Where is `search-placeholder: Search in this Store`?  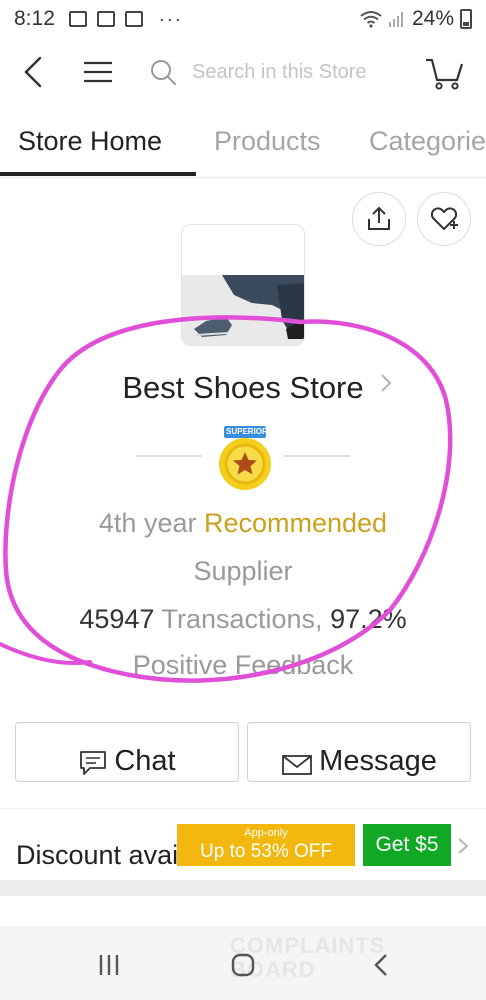 search-placeholder: Search in this Store is located at coordinates (279, 71).